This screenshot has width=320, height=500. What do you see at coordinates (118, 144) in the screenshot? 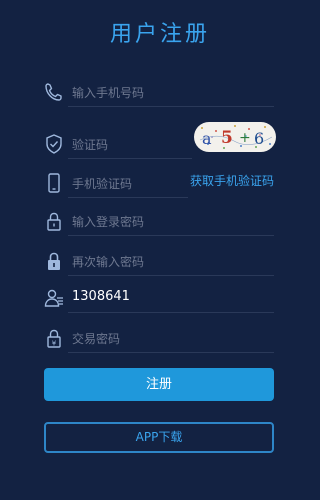
I see `captcha-field: 验证码` at bounding box center [118, 144].